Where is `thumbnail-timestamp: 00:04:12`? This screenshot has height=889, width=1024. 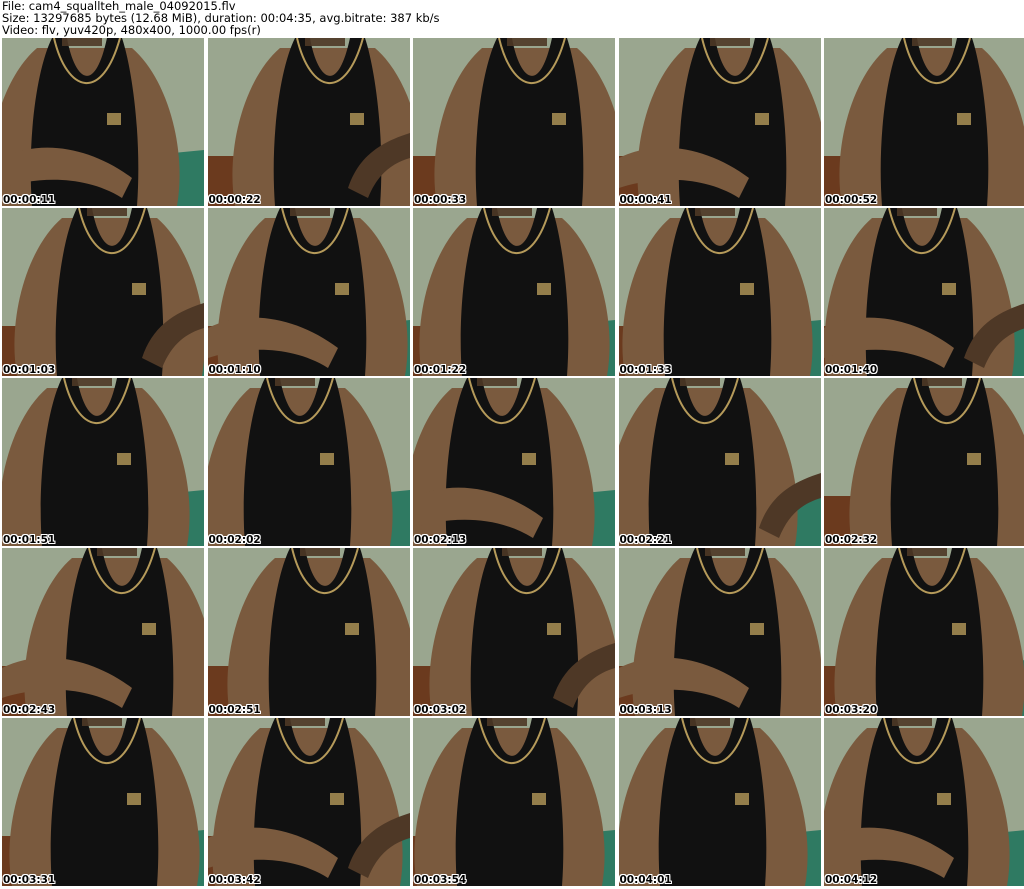
thumbnail-timestamp: 00:04:12 is located at coordinates (851, 880).